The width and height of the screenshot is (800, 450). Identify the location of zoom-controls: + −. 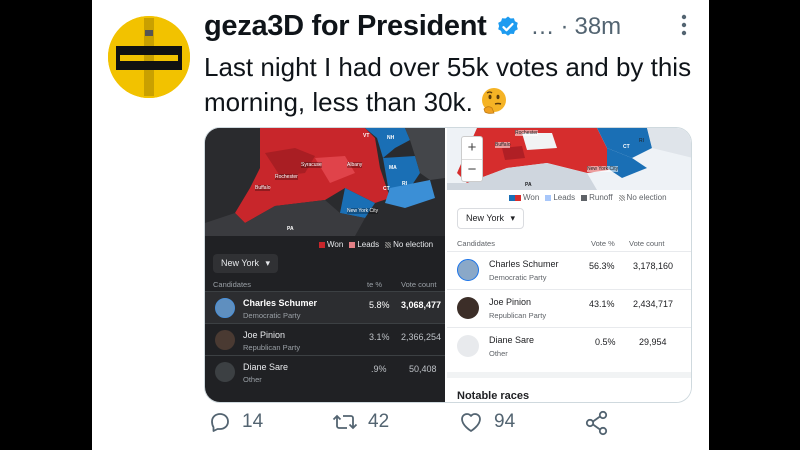
(472, 159).